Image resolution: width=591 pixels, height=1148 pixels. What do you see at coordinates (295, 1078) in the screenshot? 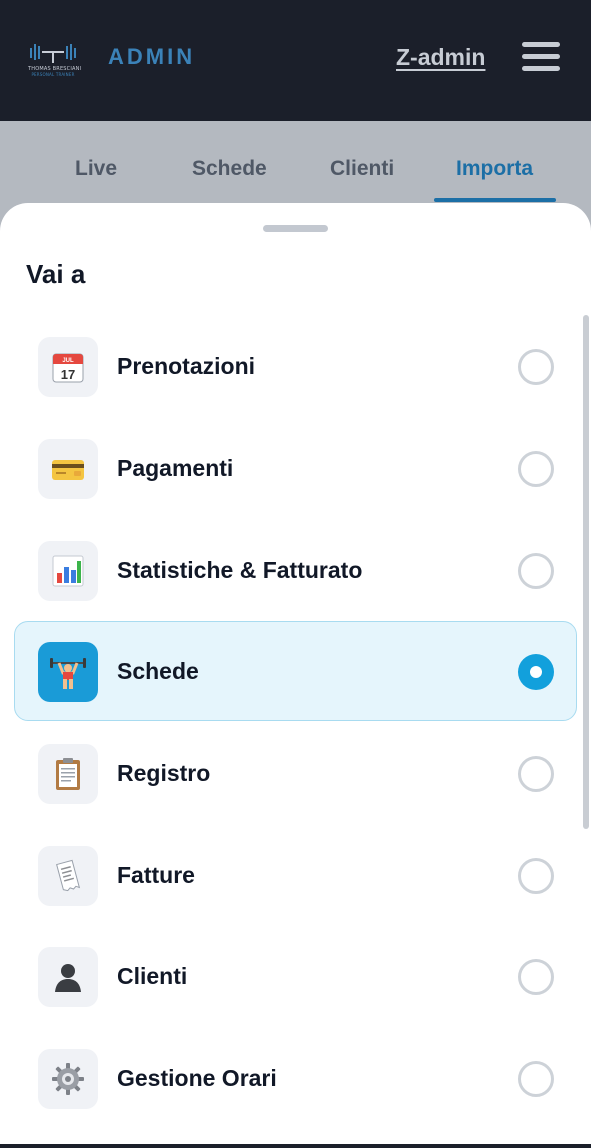
I see `menu-item-gestione-orari: Gestione Orari` at bounding box center [295, 1078].